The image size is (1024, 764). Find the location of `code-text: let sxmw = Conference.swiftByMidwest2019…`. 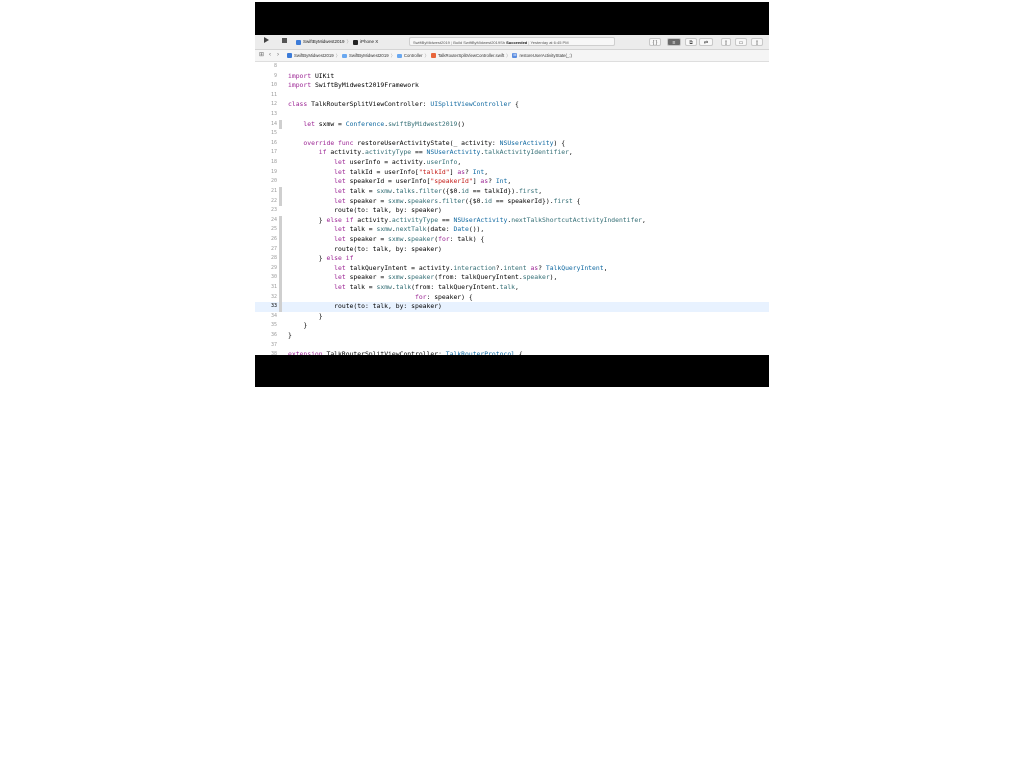

code-text: let sxmw = Conference.swiftByMidwest2019… is located at coordinates (384, 123).